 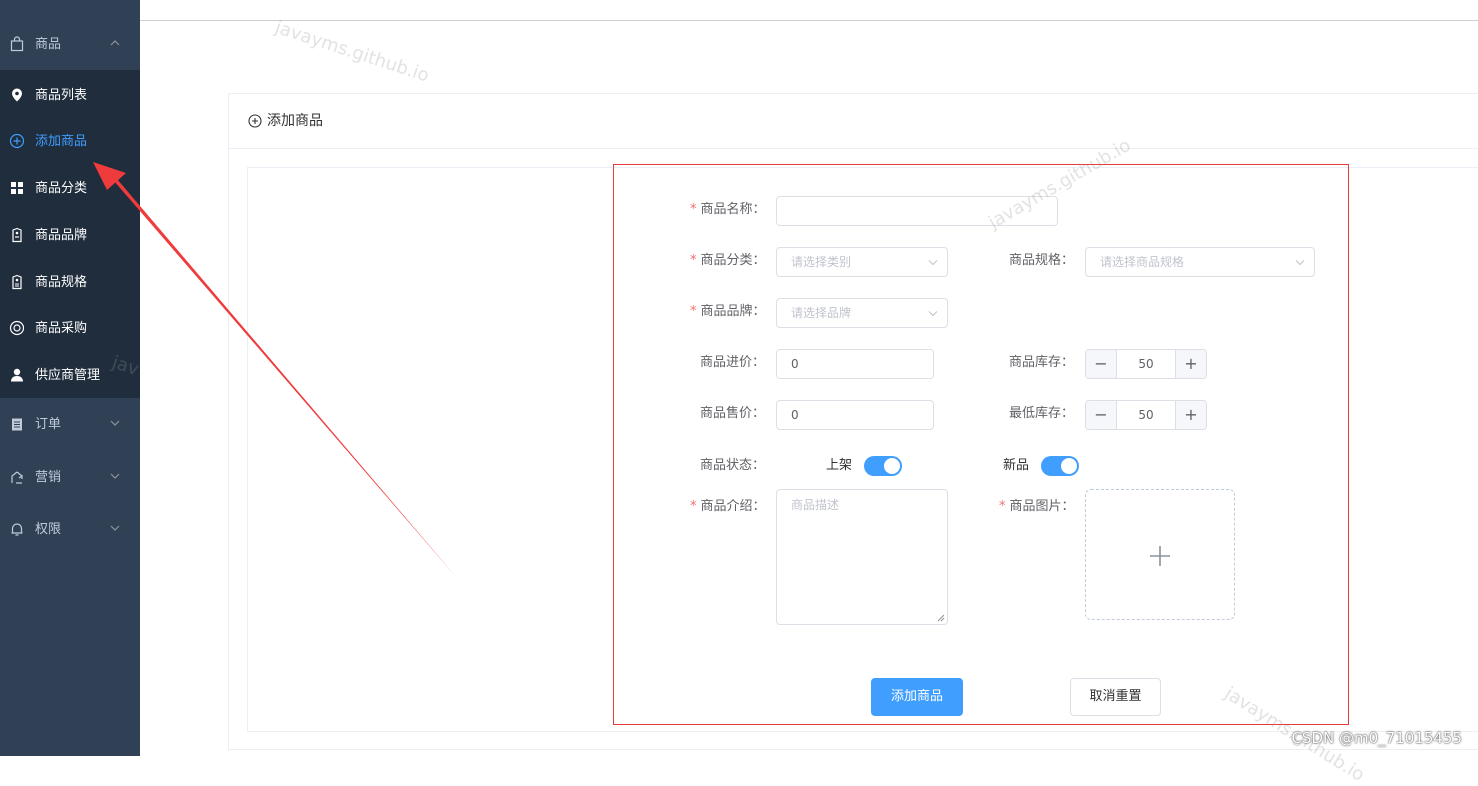 I want to click on sidebar-item-goods-purchase: 商品采购, so click(x=70, y=328).